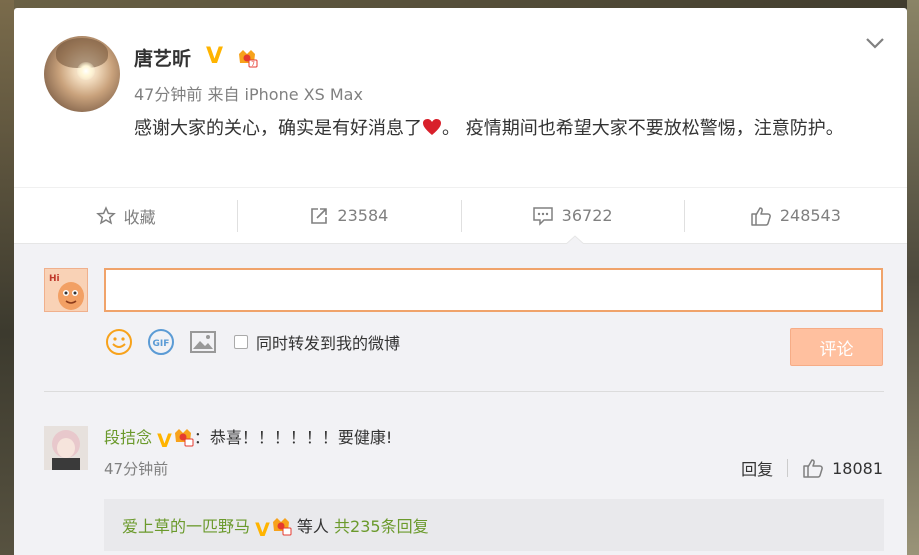 The height and width of the screenshot is (555, 919). I want to click on post-action-bar: 收藏 23584 36722 248543, so click(460, 215).